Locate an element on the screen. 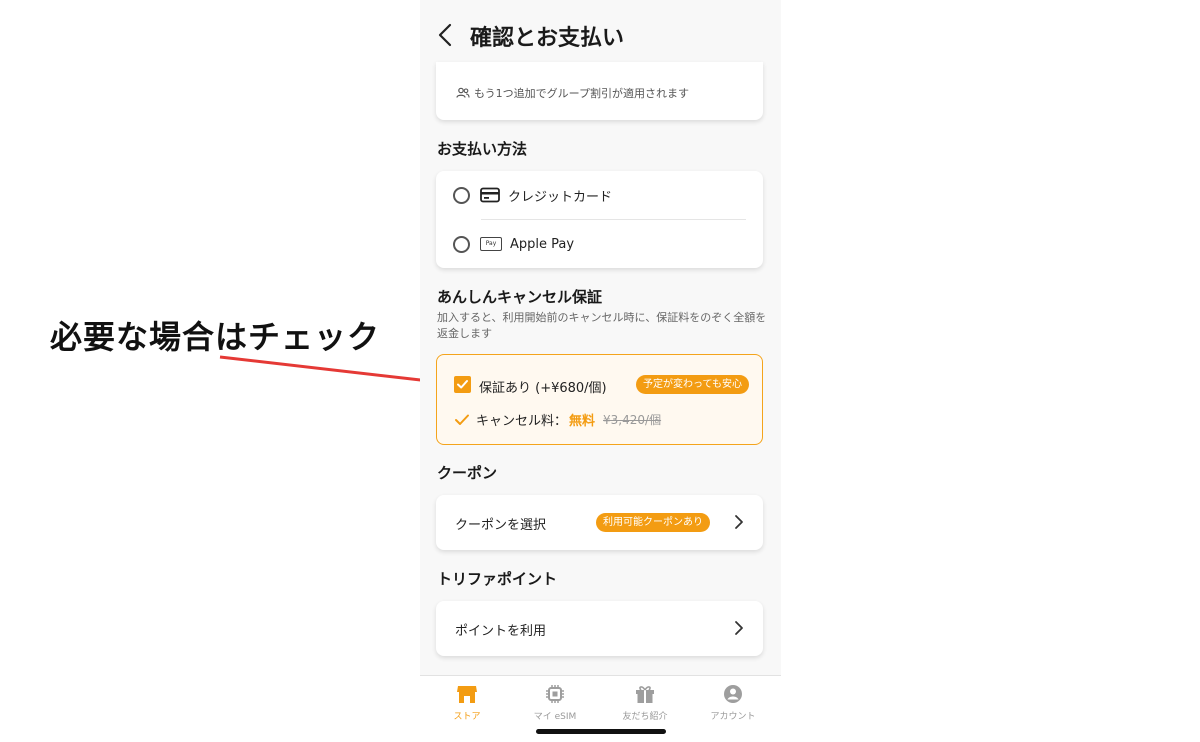 The height and width of the screenshot is (742, 1200). page-title: 確認とお支払い is located at coordinates (547, 38).